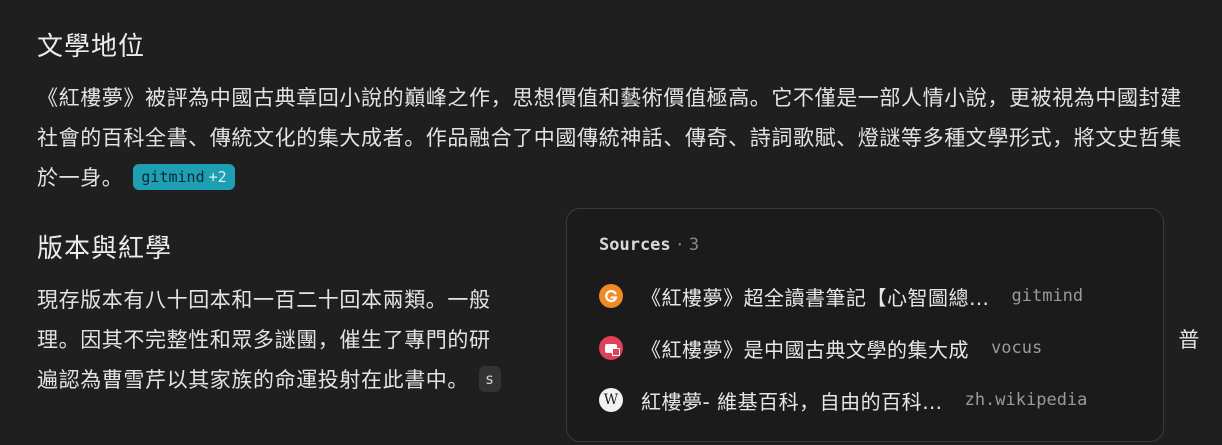 Image resolution: width=1222 pixels, height=445 pixels. What do you see at coordinates (264, 340) in the screenshot?
I see `paragraph-line-2: 理。因其不完整性和眾多謎團，催生了專門的研` at bounding box center [264, 340].